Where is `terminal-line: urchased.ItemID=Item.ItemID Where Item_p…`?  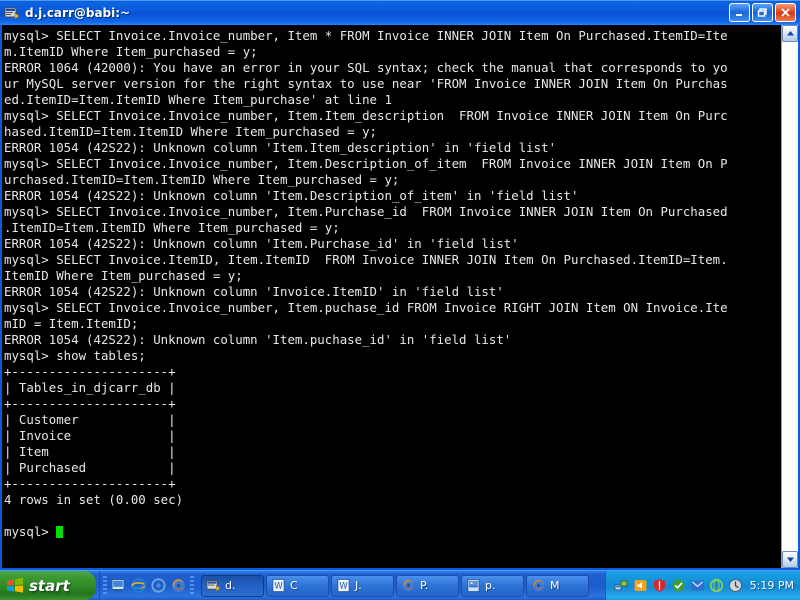 terminal-line: urchased.ItemID=Item.ItemID Where Item_p… is located at coordinates (202, 179).